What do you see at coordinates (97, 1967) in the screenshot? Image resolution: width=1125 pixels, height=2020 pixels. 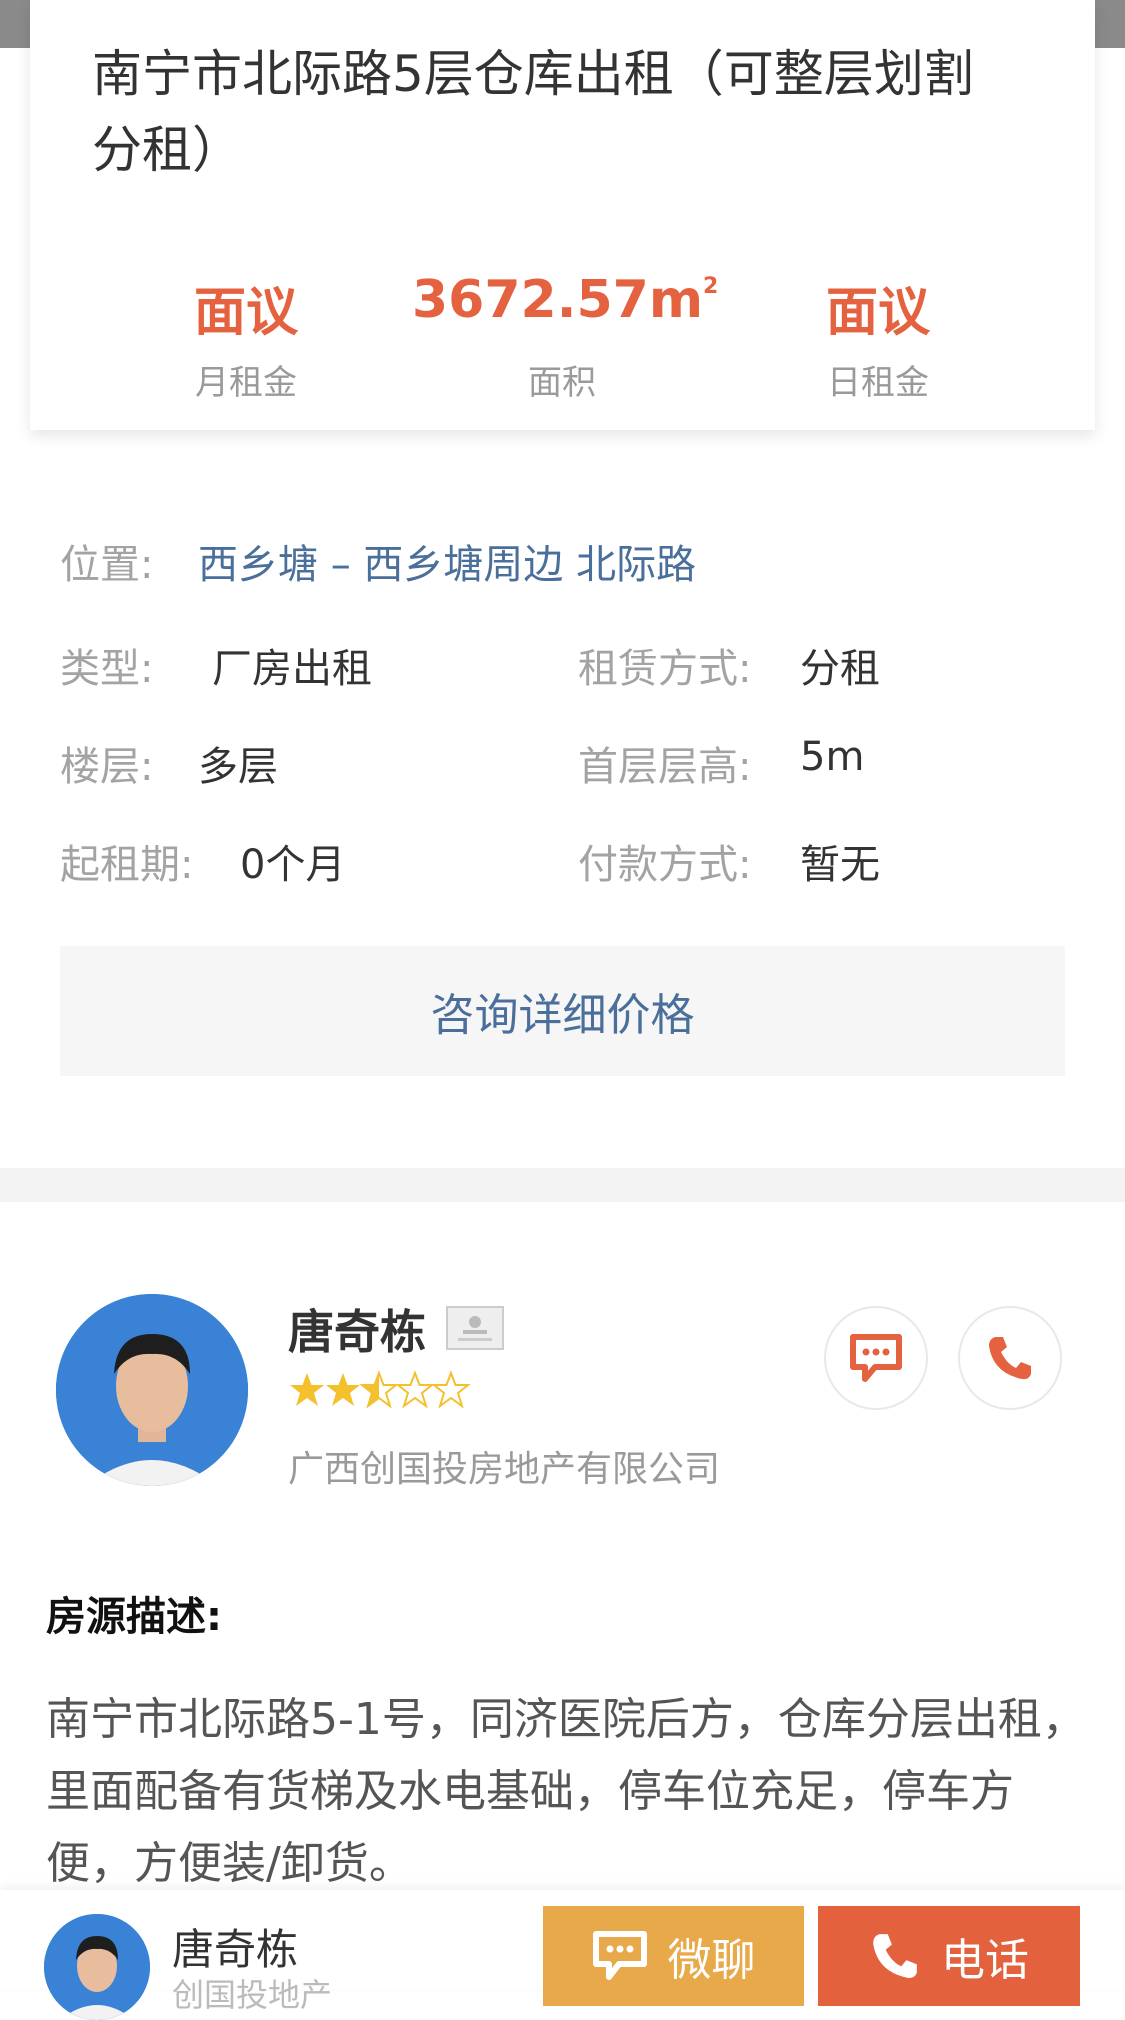 I see `bottom-agent-avatar` at bounding box center [97, 1967].